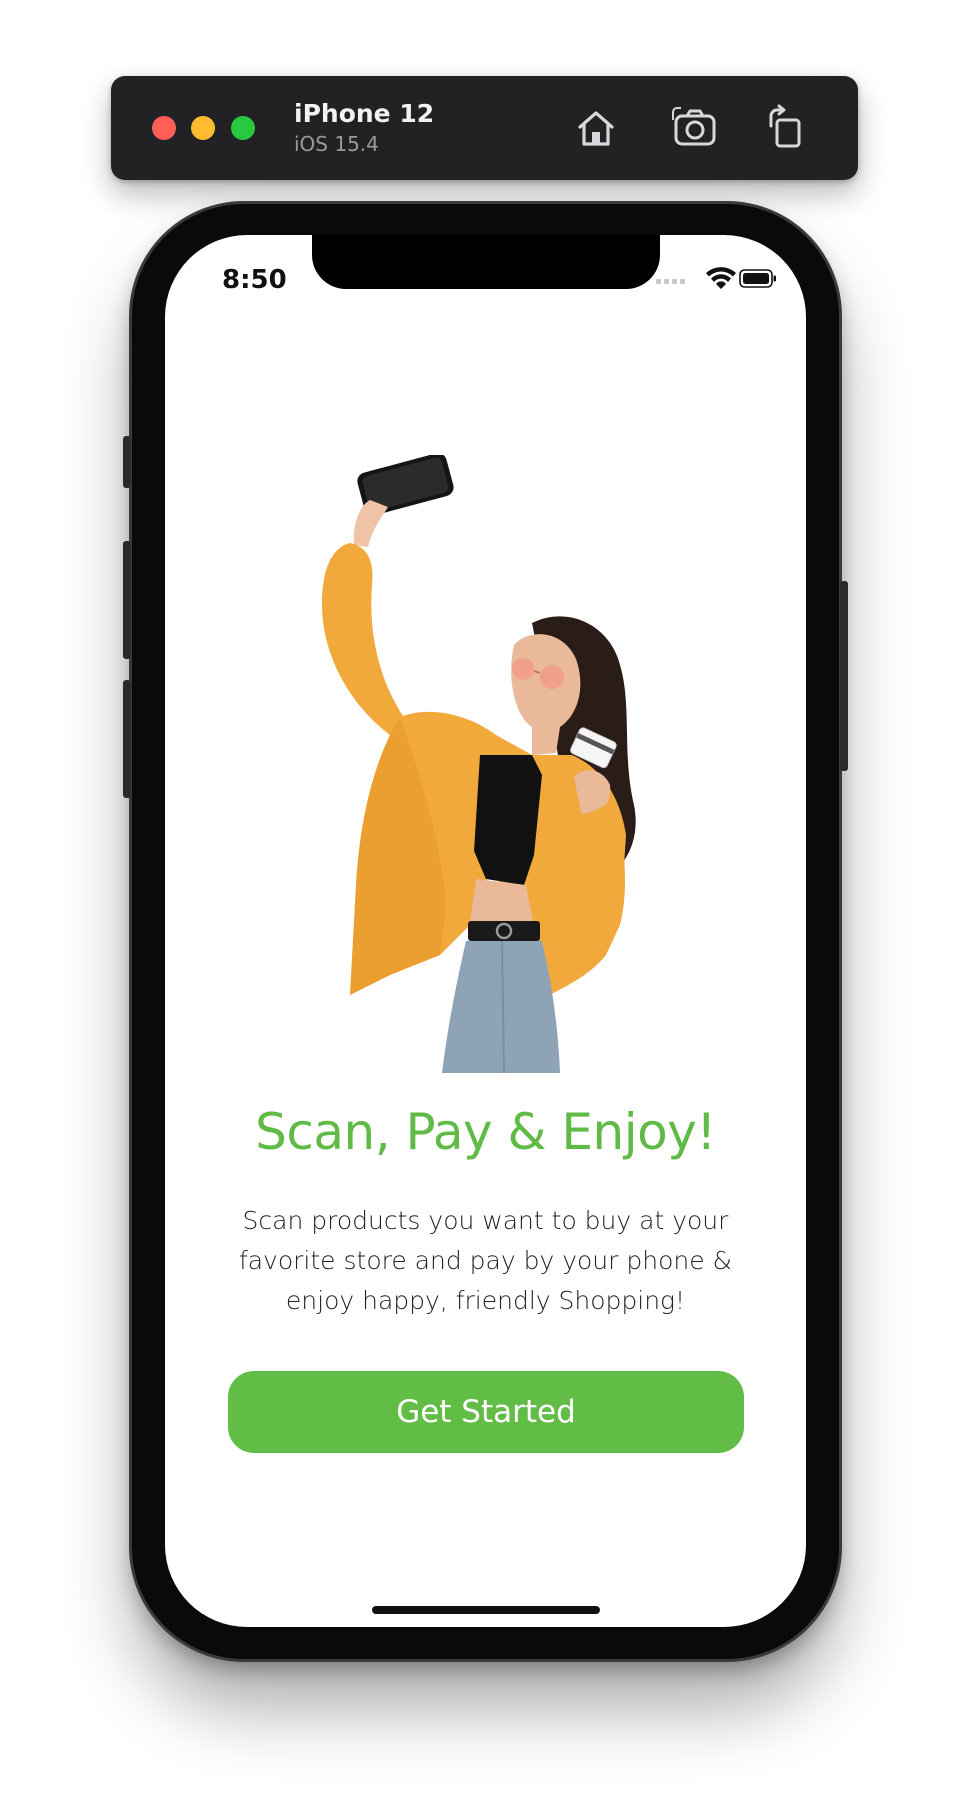 The width and height of the screenshot is (970, 1810). What do you see at coordinates (844, 676) in the screenshot?
I see `power-button` at bounding box center [844, 676].